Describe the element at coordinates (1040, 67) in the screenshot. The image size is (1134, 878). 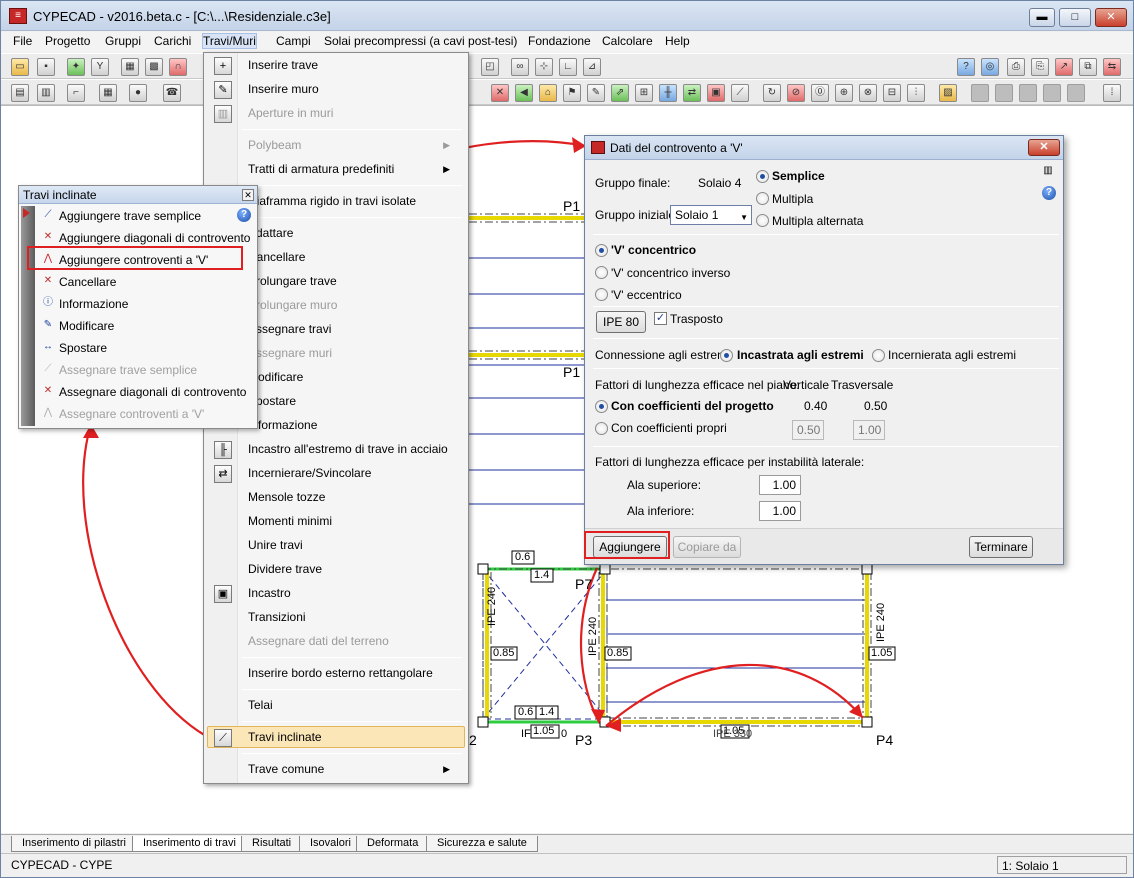
I see `printer-setup-icon: ⎘` at that location.